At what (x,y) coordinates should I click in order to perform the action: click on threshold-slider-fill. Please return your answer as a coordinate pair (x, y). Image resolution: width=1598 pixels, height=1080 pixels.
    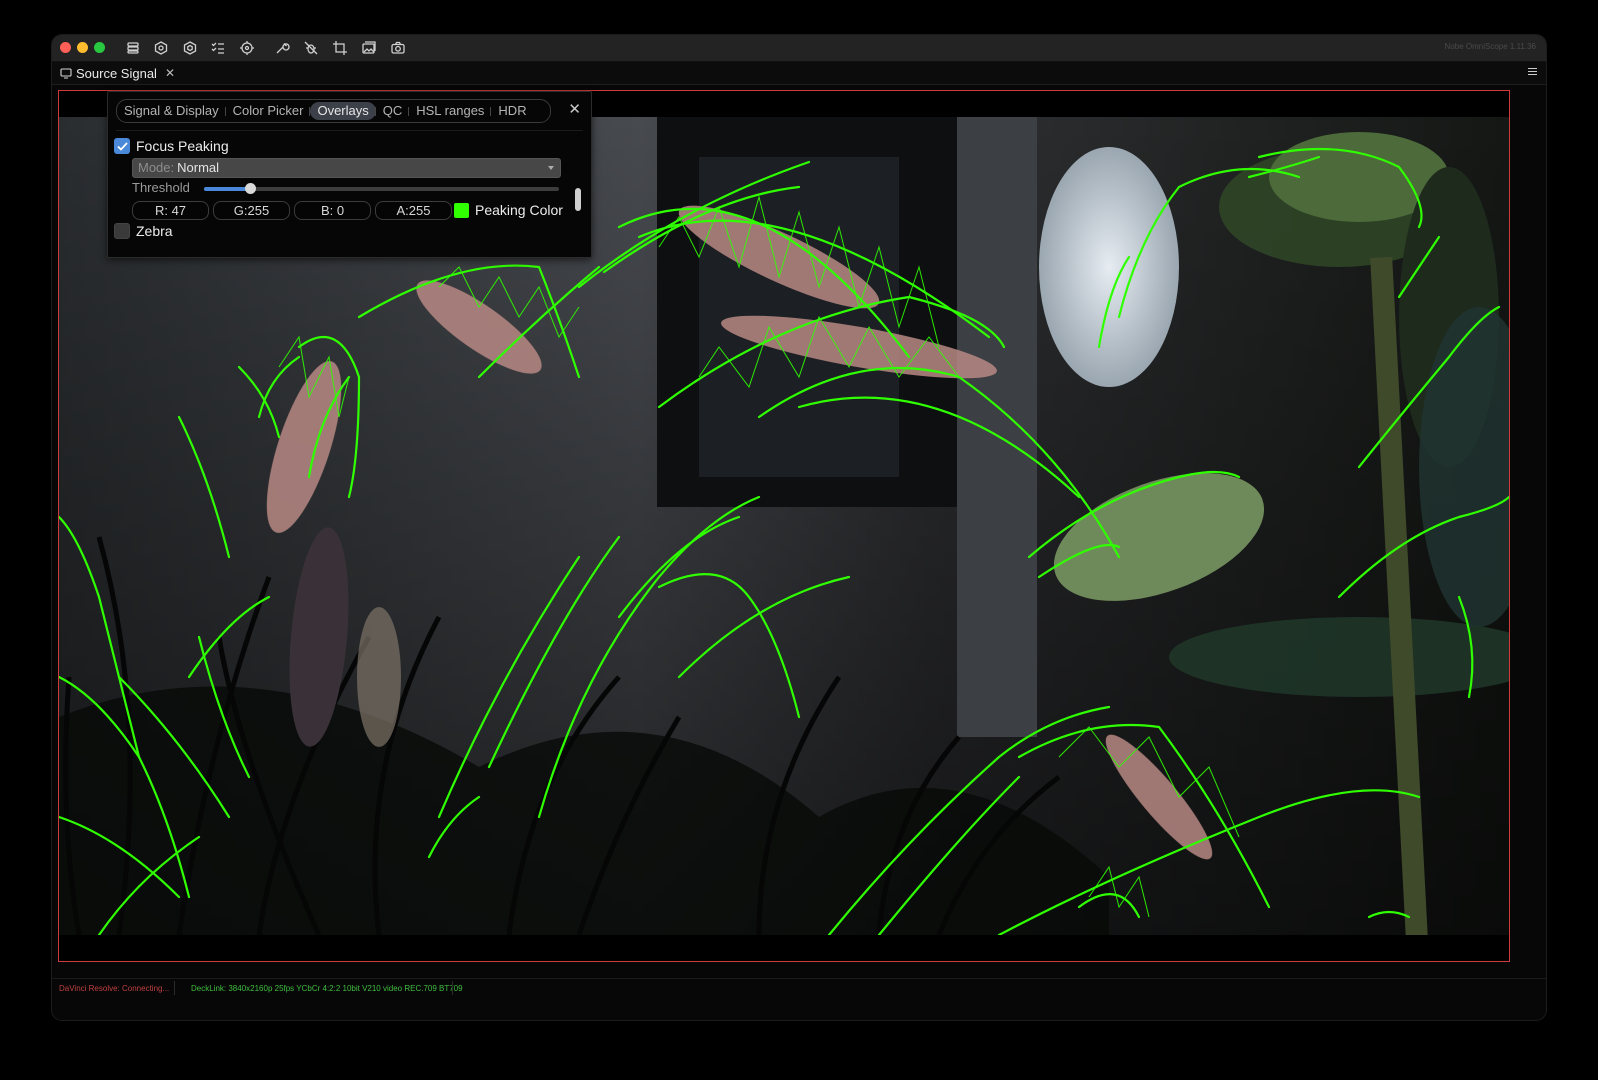
    Looking at the image, I should click on (227, 189).